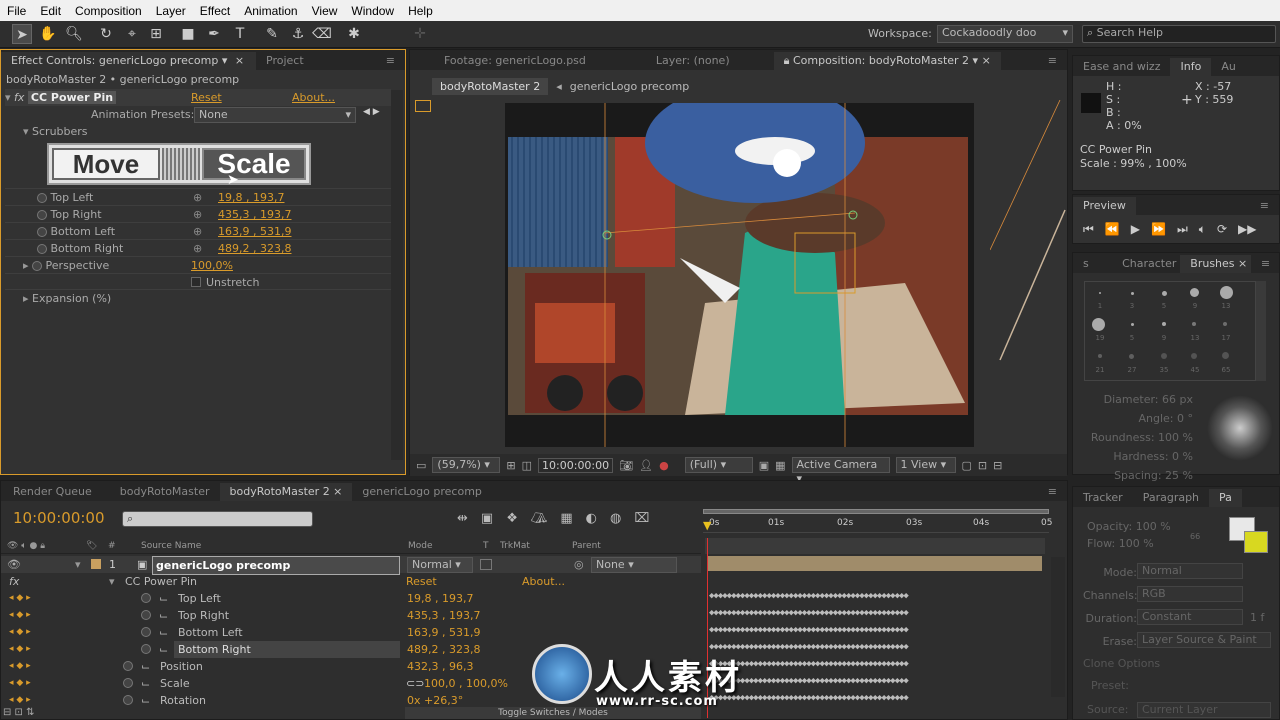 The image size is (1280, 720). What do you see at coordinates (615, 518) in the screenshot?
I see `graph-editor-icon: ◍` at bounding box center [615, 518].